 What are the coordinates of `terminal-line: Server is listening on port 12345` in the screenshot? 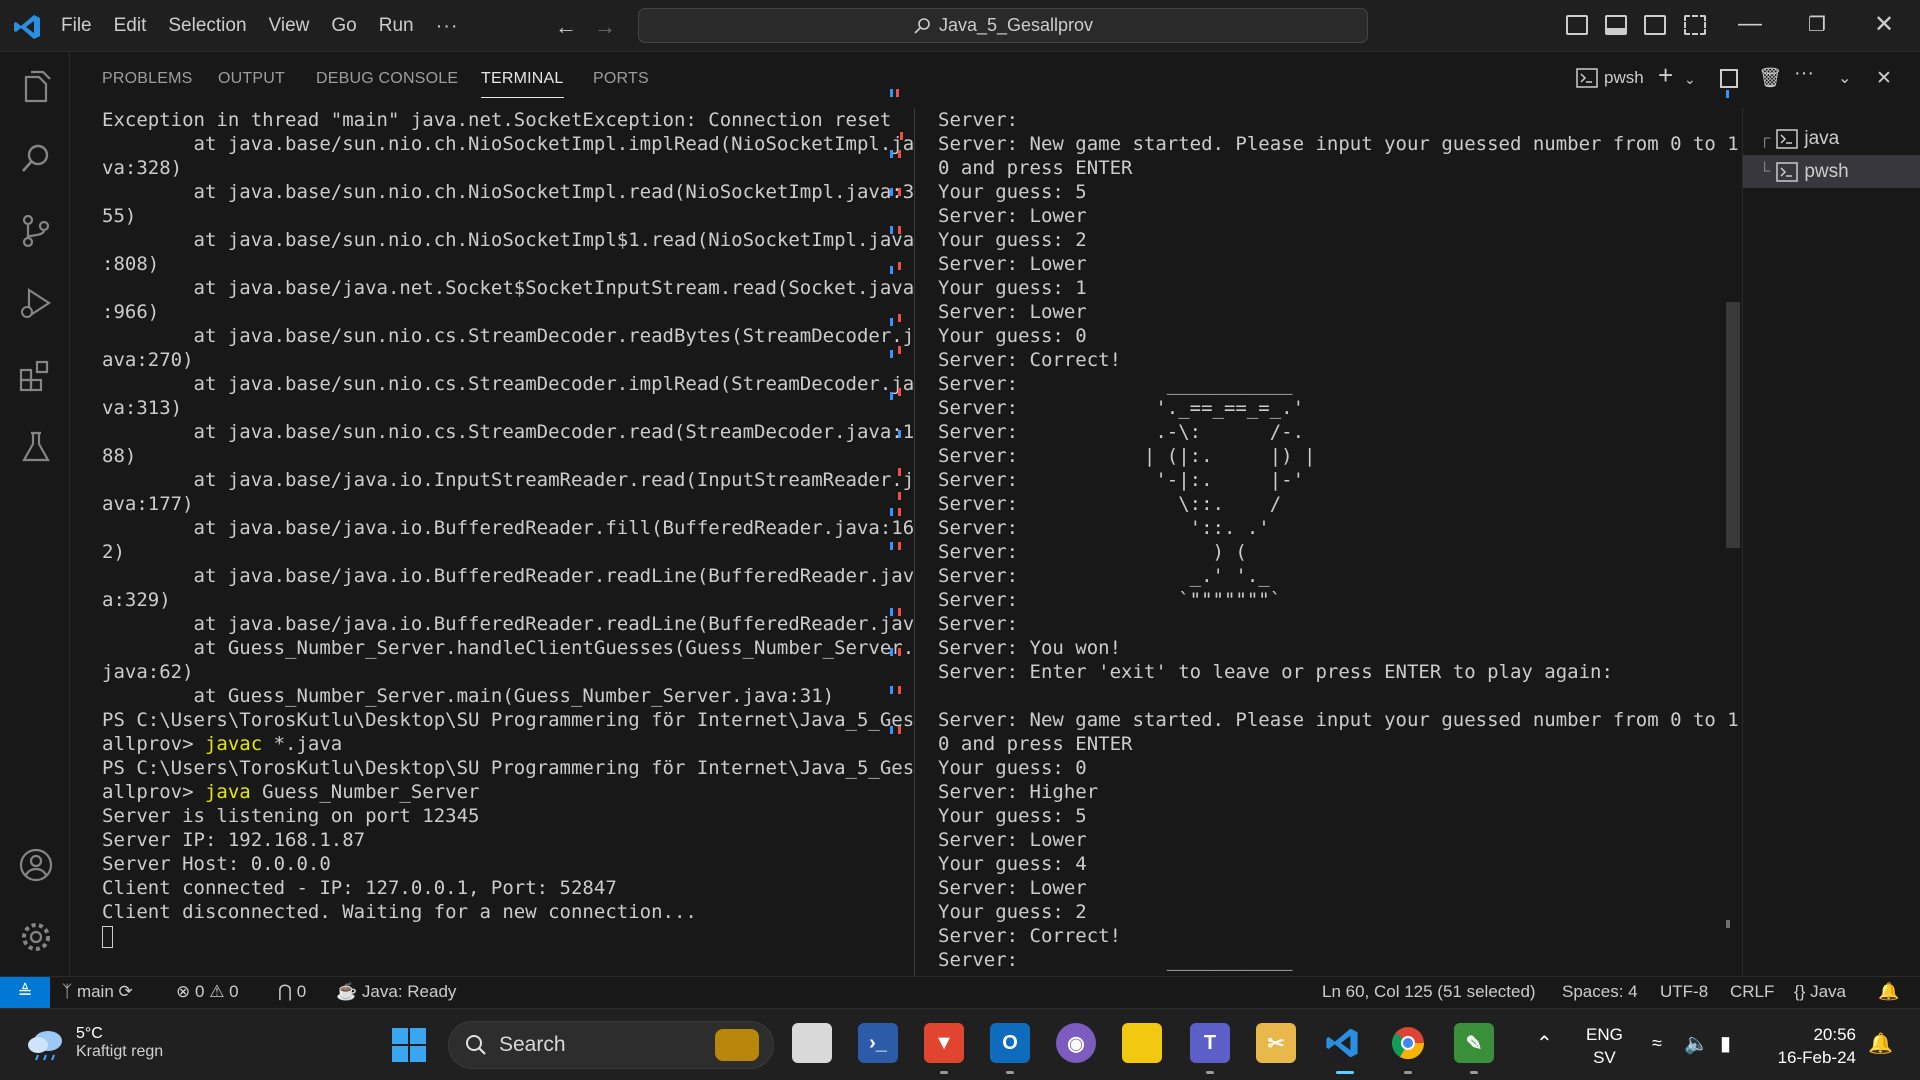 It's located at (291, 816).